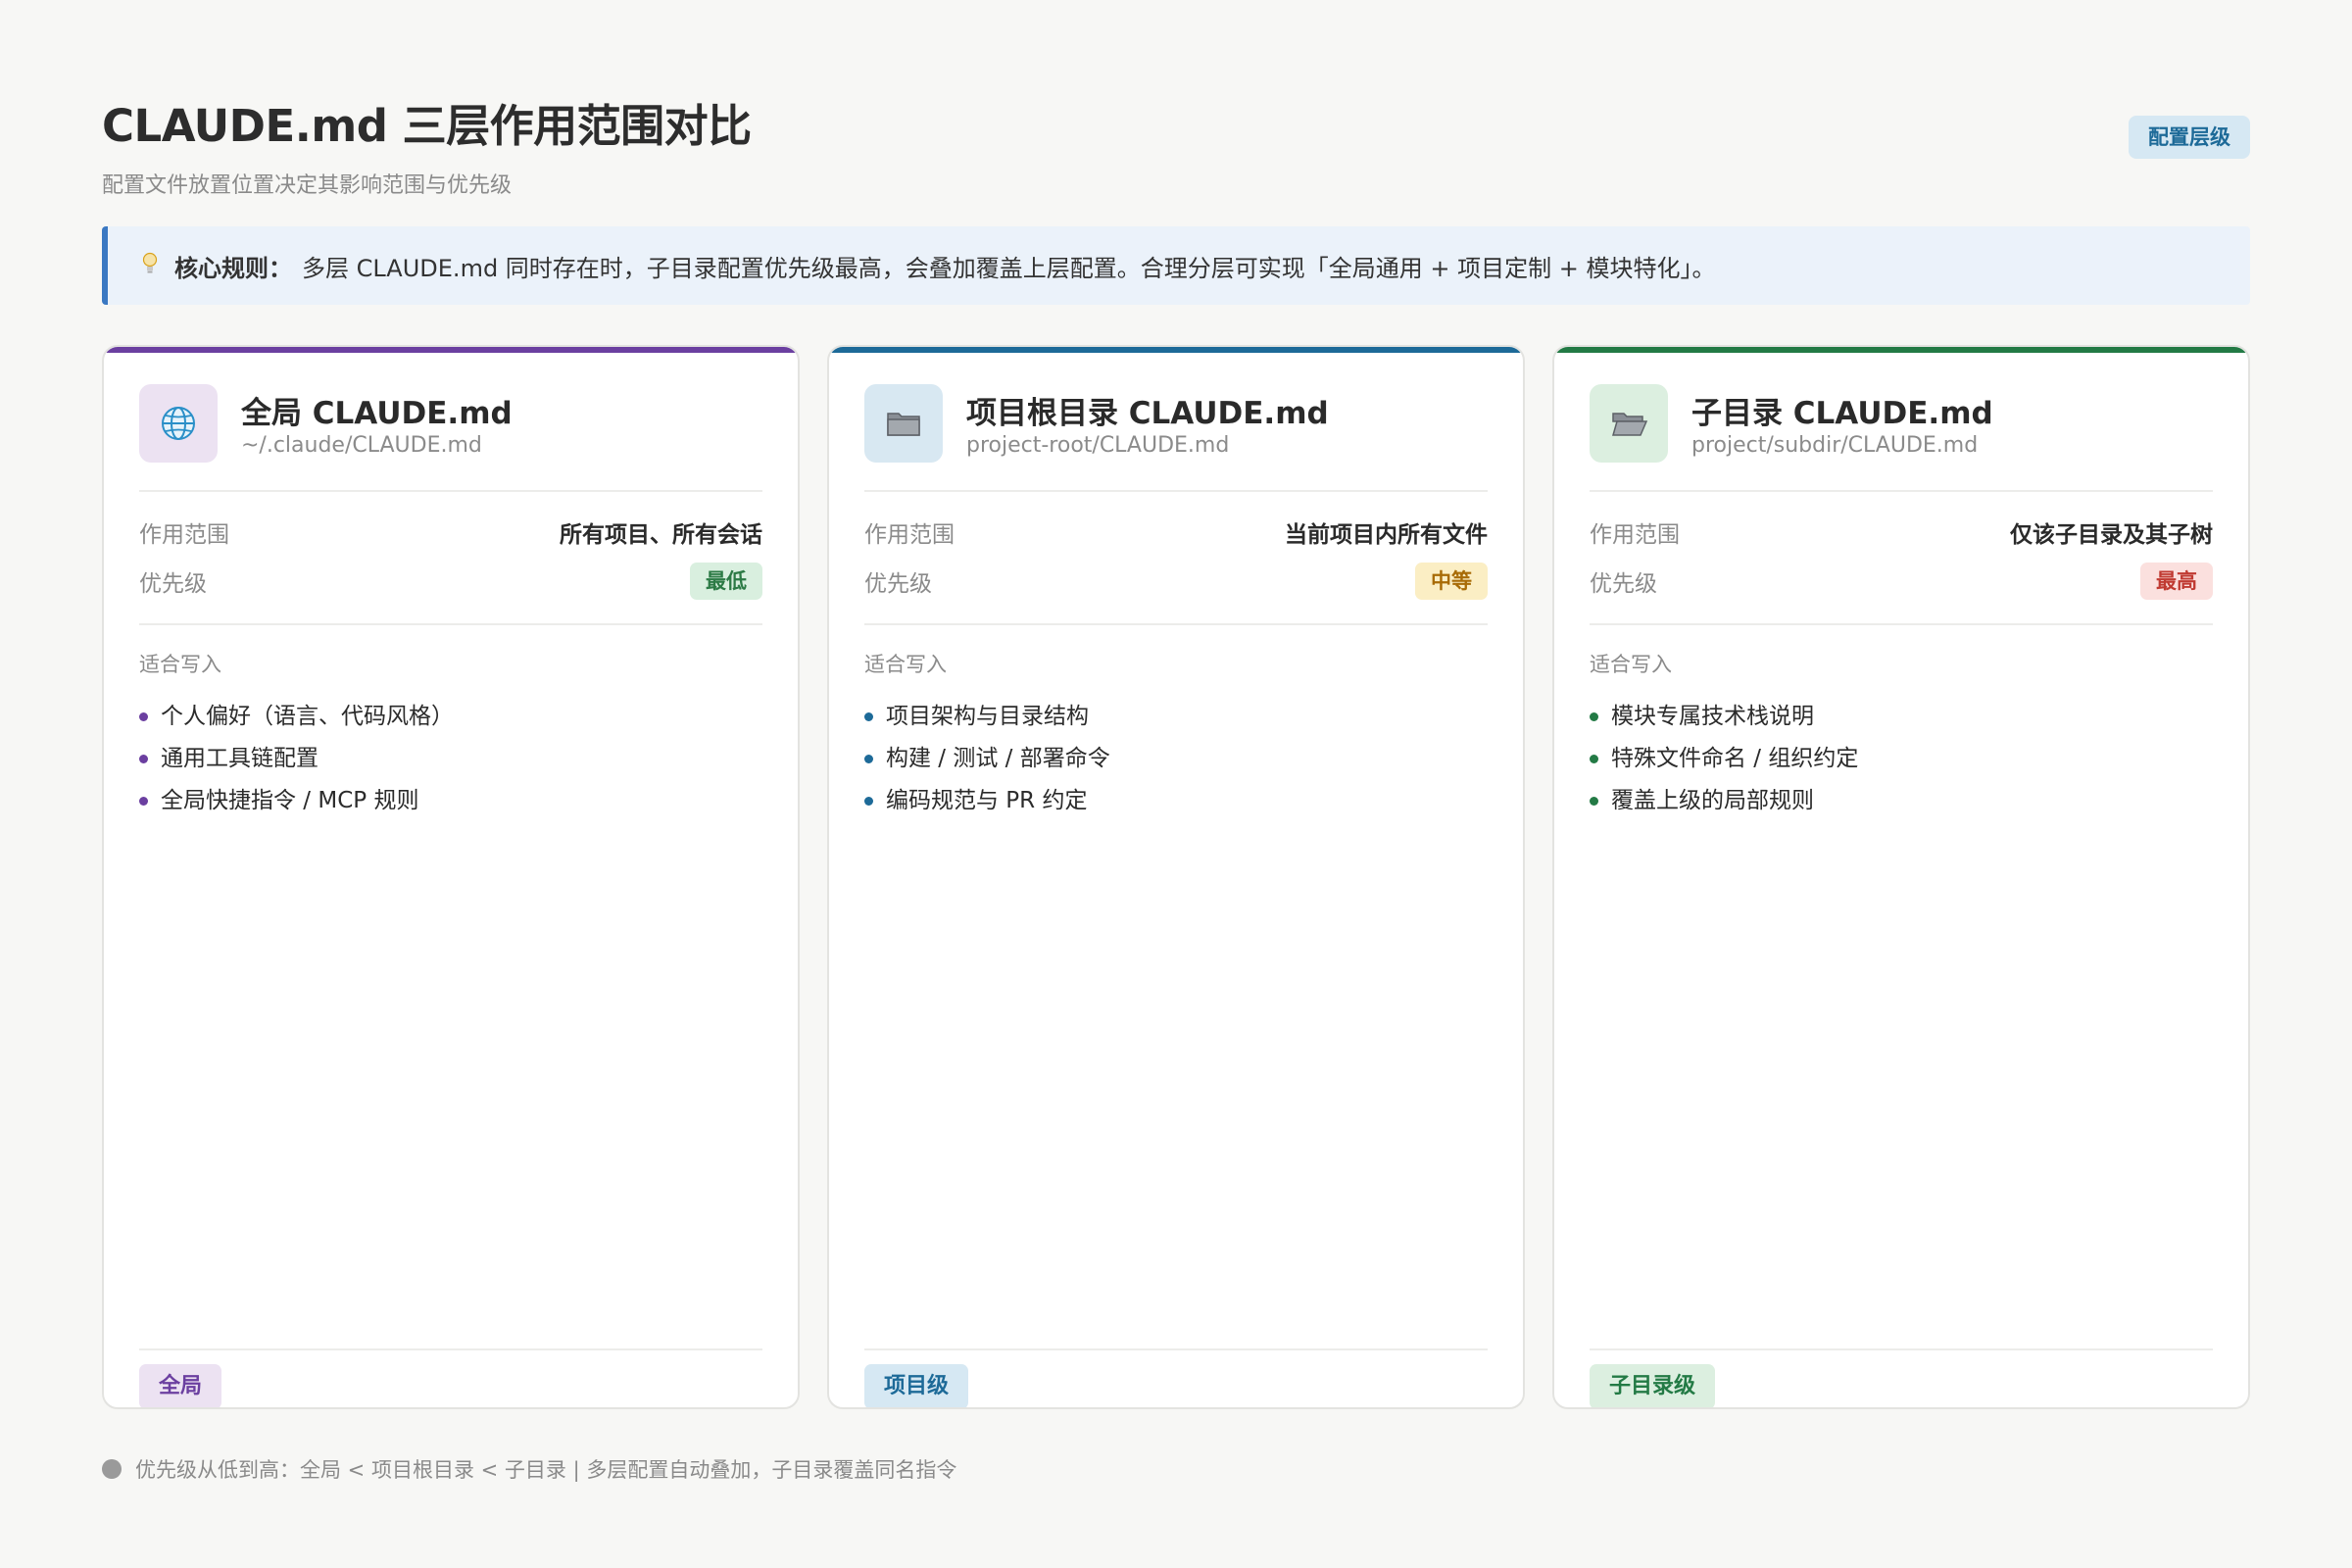 The image size is (2352, 1568). Describe the element at coordinates (916, 1385) in the screenshot. I see `level-tag: 项目级` at that location.